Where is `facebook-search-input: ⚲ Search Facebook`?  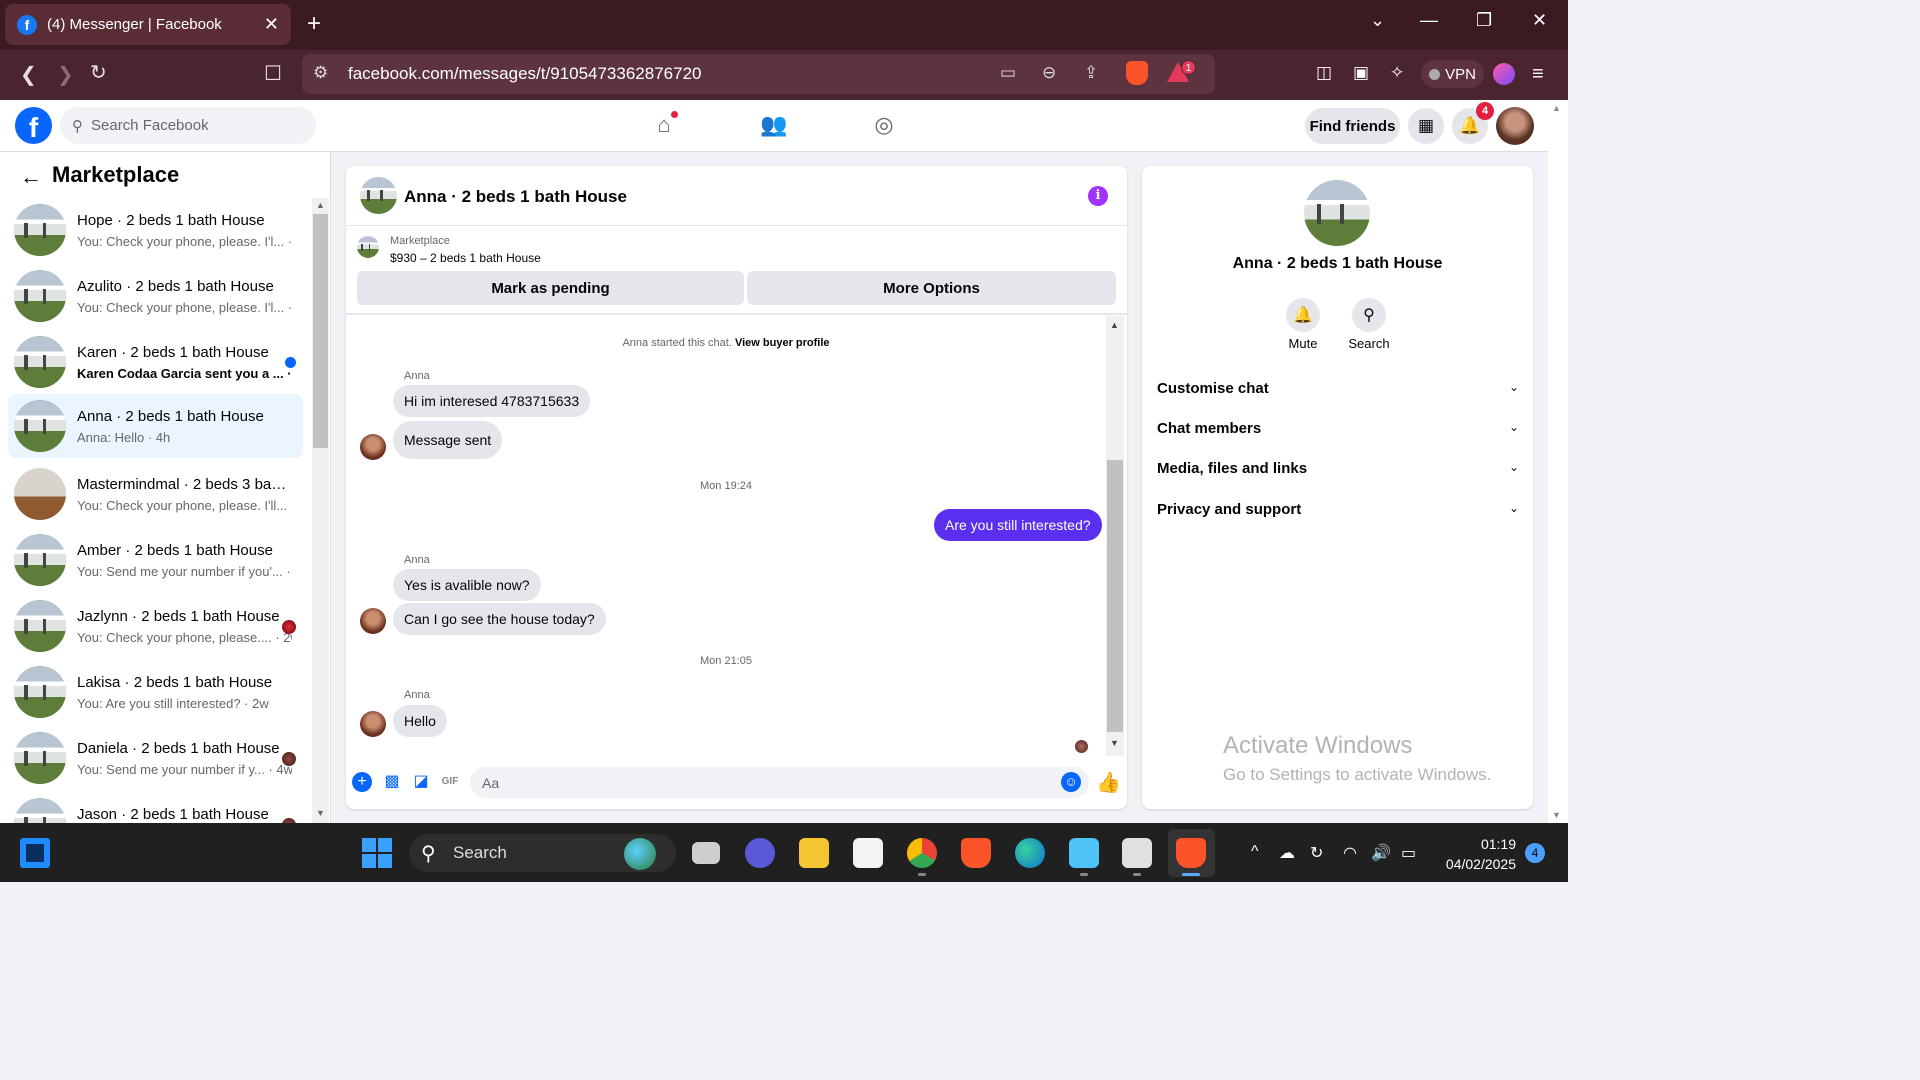 facebook-search-input: ⚲ Search Facebook is located at coordinates (188, 125).